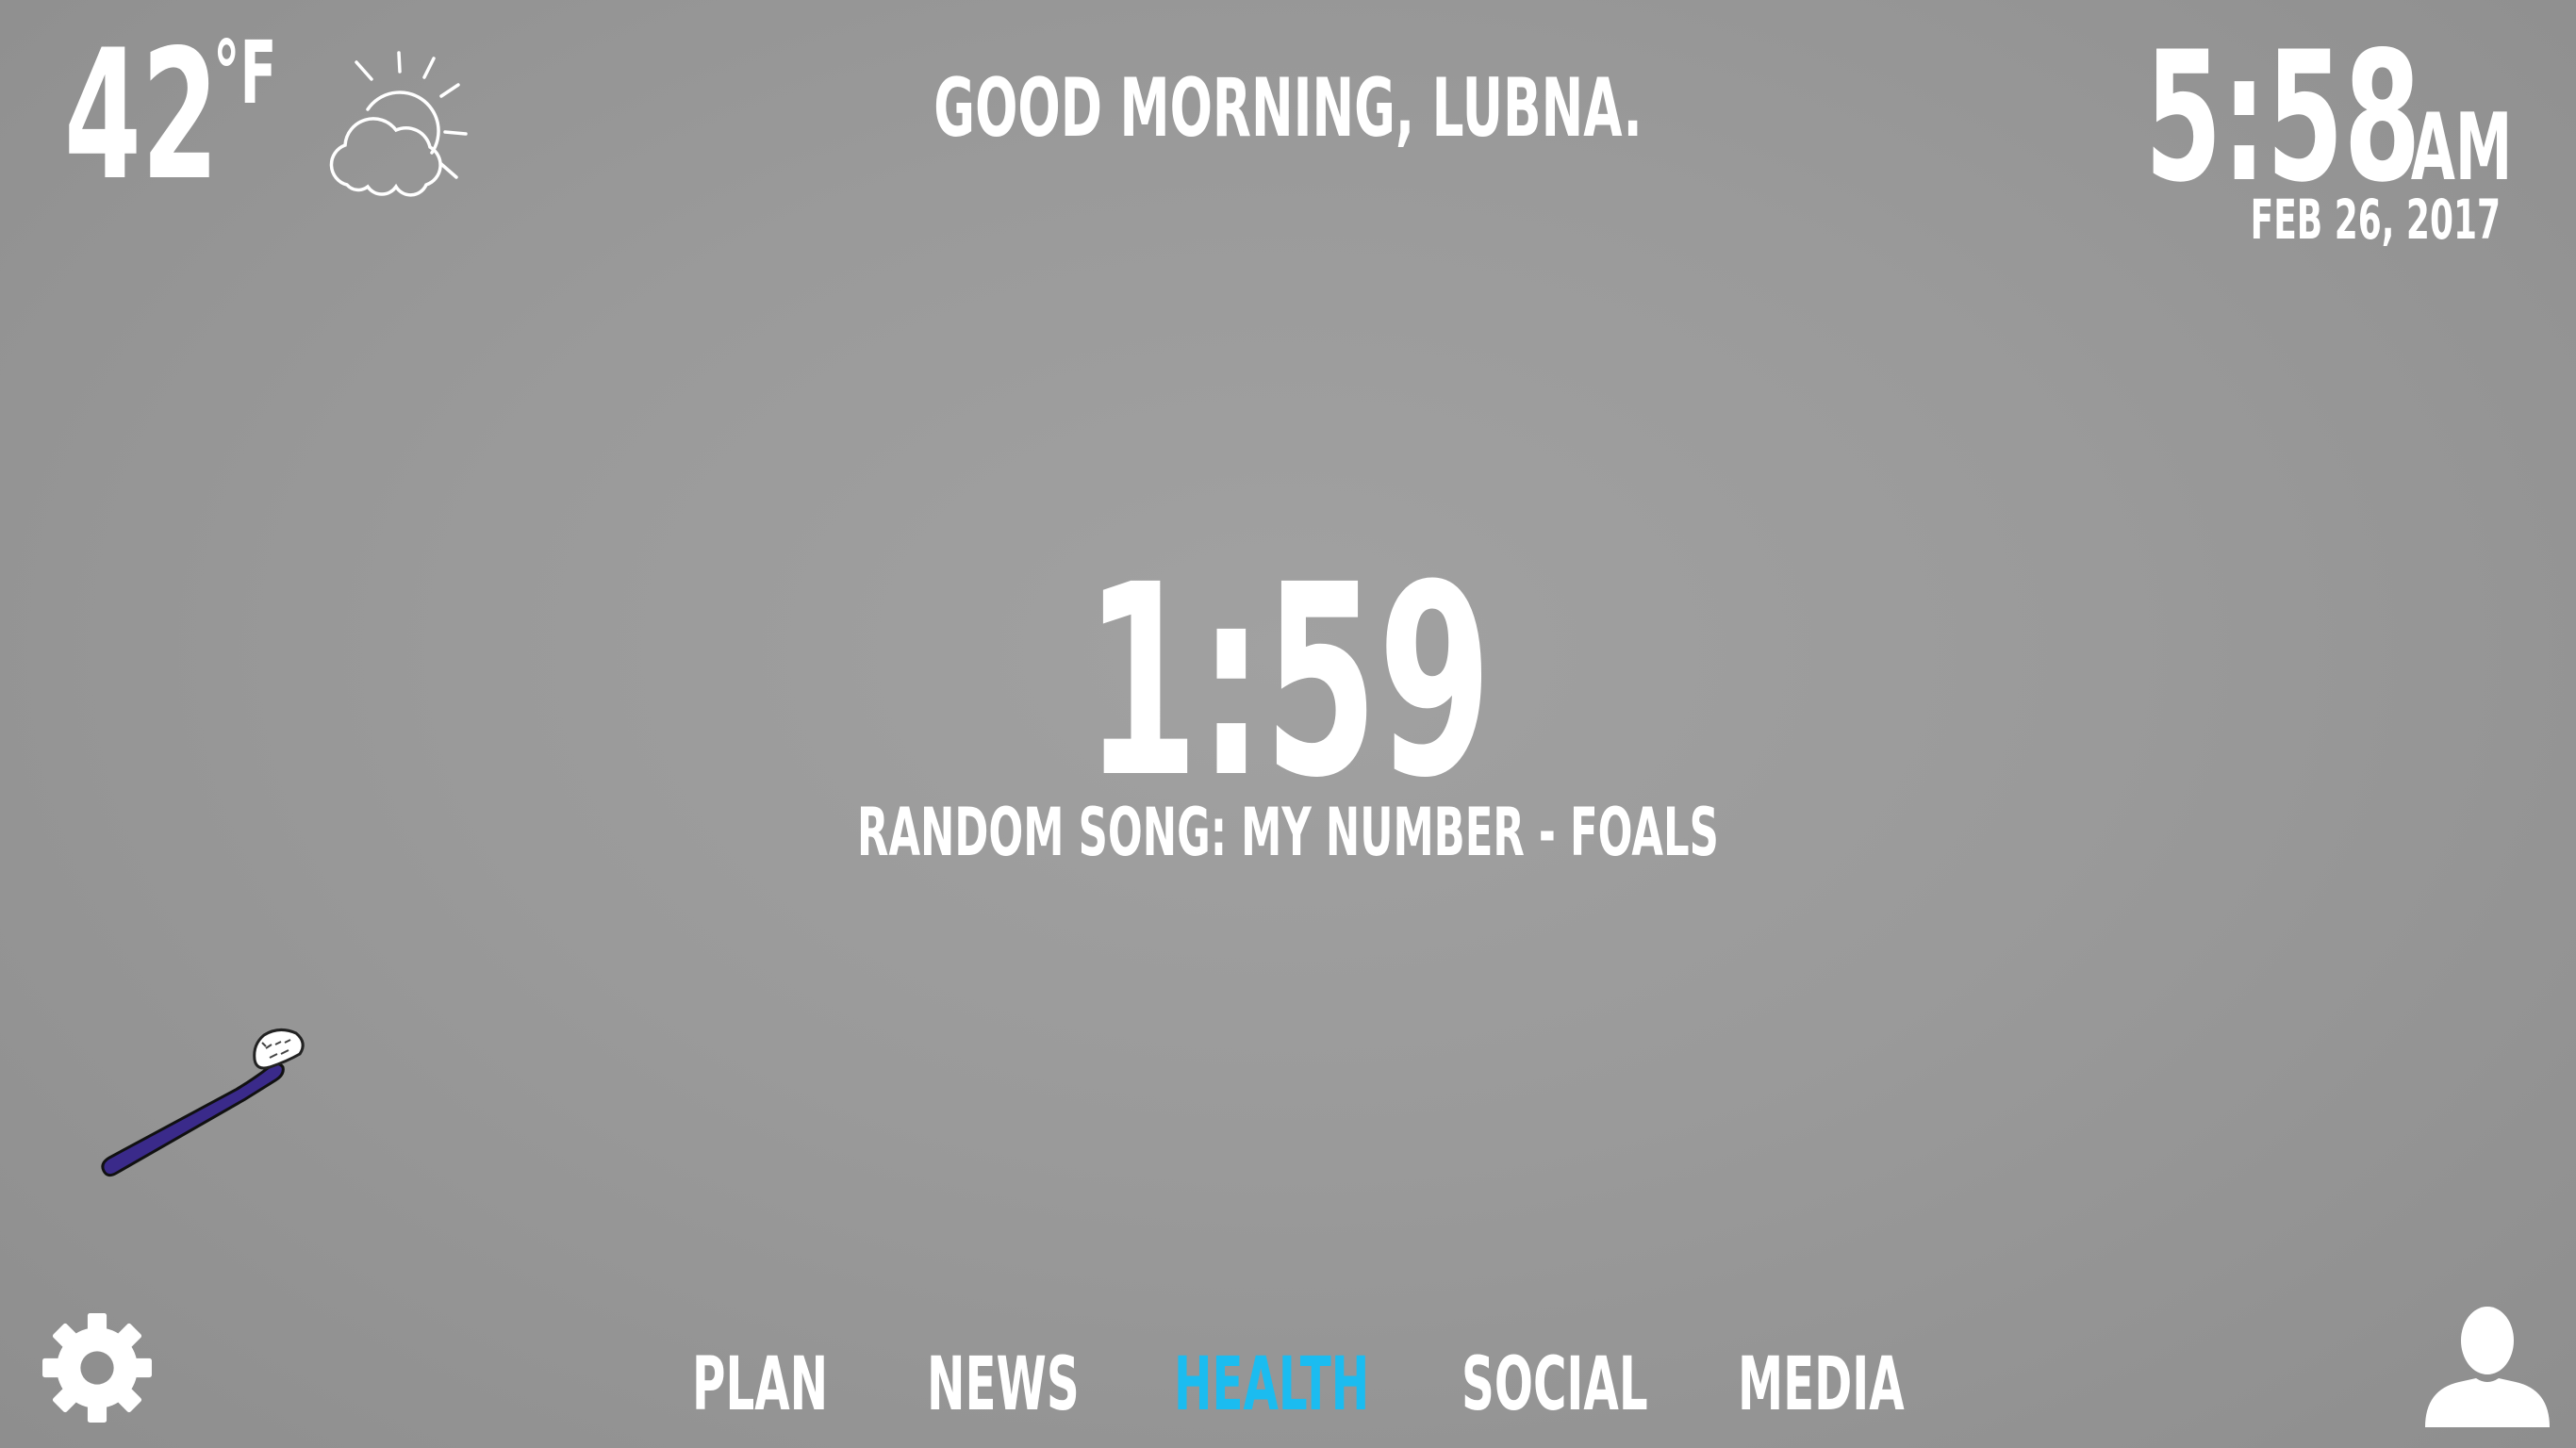 Image resolution: width=2576 pixels, height=1448 pixels. Describe the element at coordinates (1554, 1385) in the screenshot. I see `nav-tab-social: SOCIAL` at that location.